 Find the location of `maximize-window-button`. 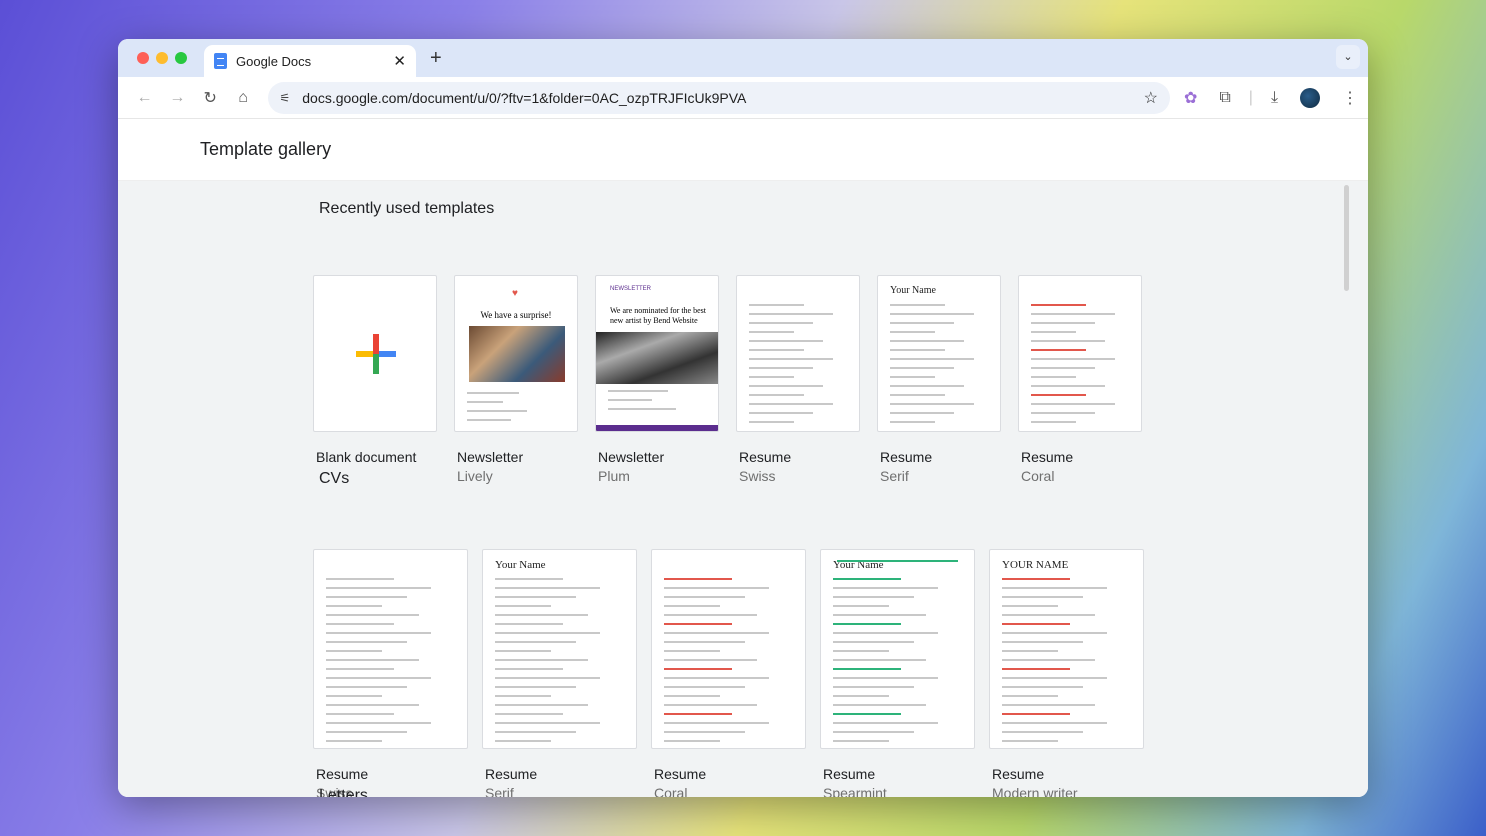

maximize-window-button is located at coordinates (181, 58).